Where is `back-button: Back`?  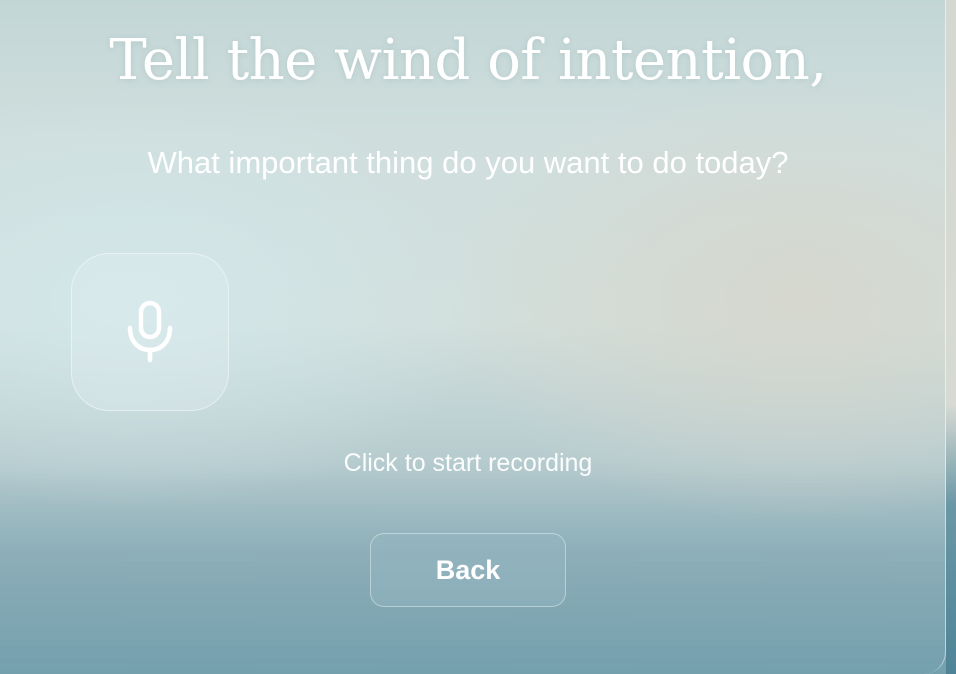 back-button: Back is located at coordinates (468, 570).